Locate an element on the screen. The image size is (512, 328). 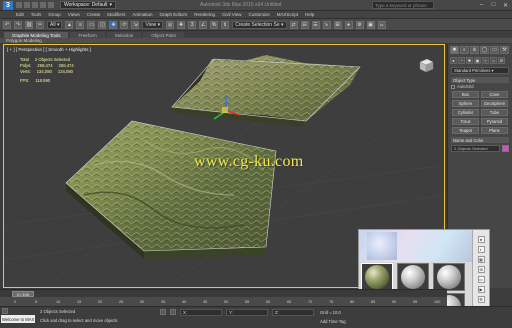
coord-y-field: Y: is located at coordinates (247, 312).